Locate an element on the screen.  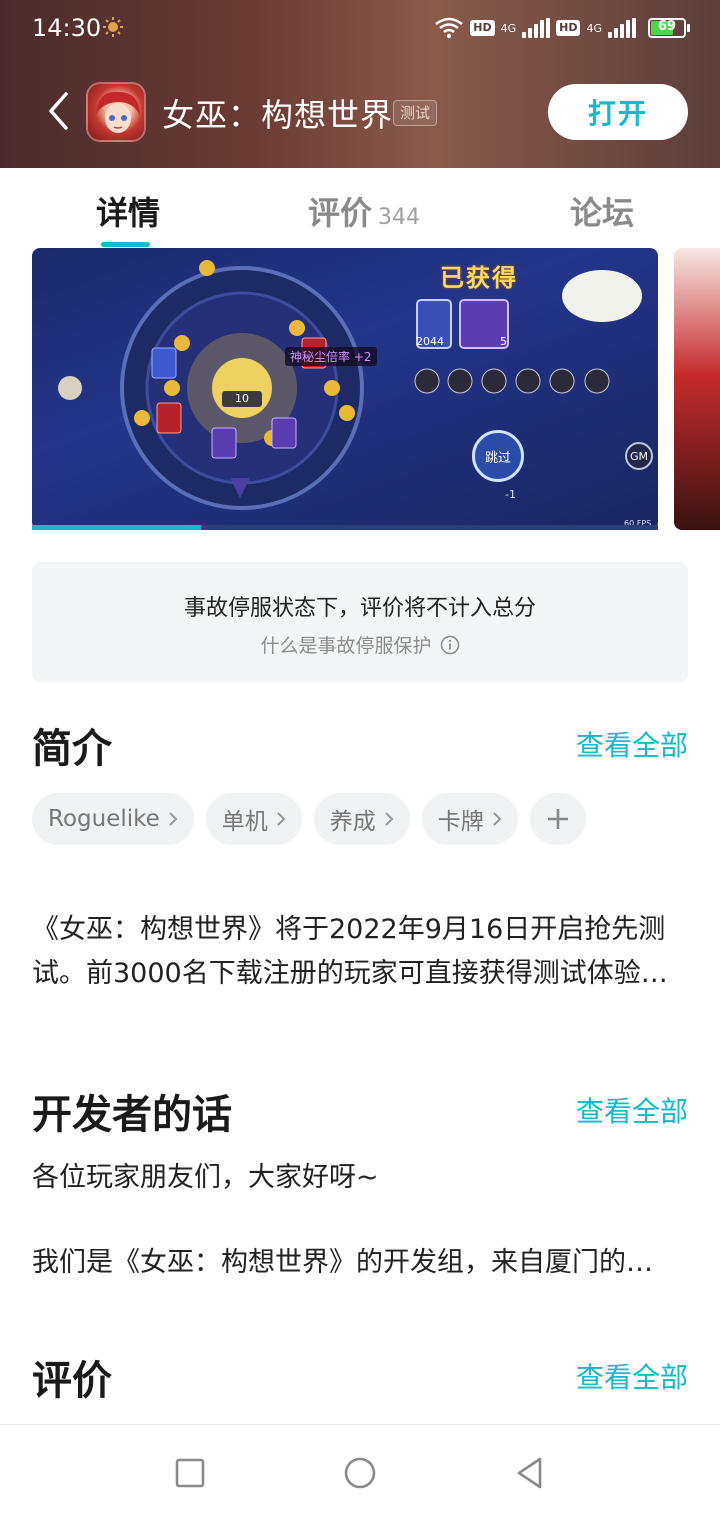
triangle-back-icon is located at coordinates (529, 1473).